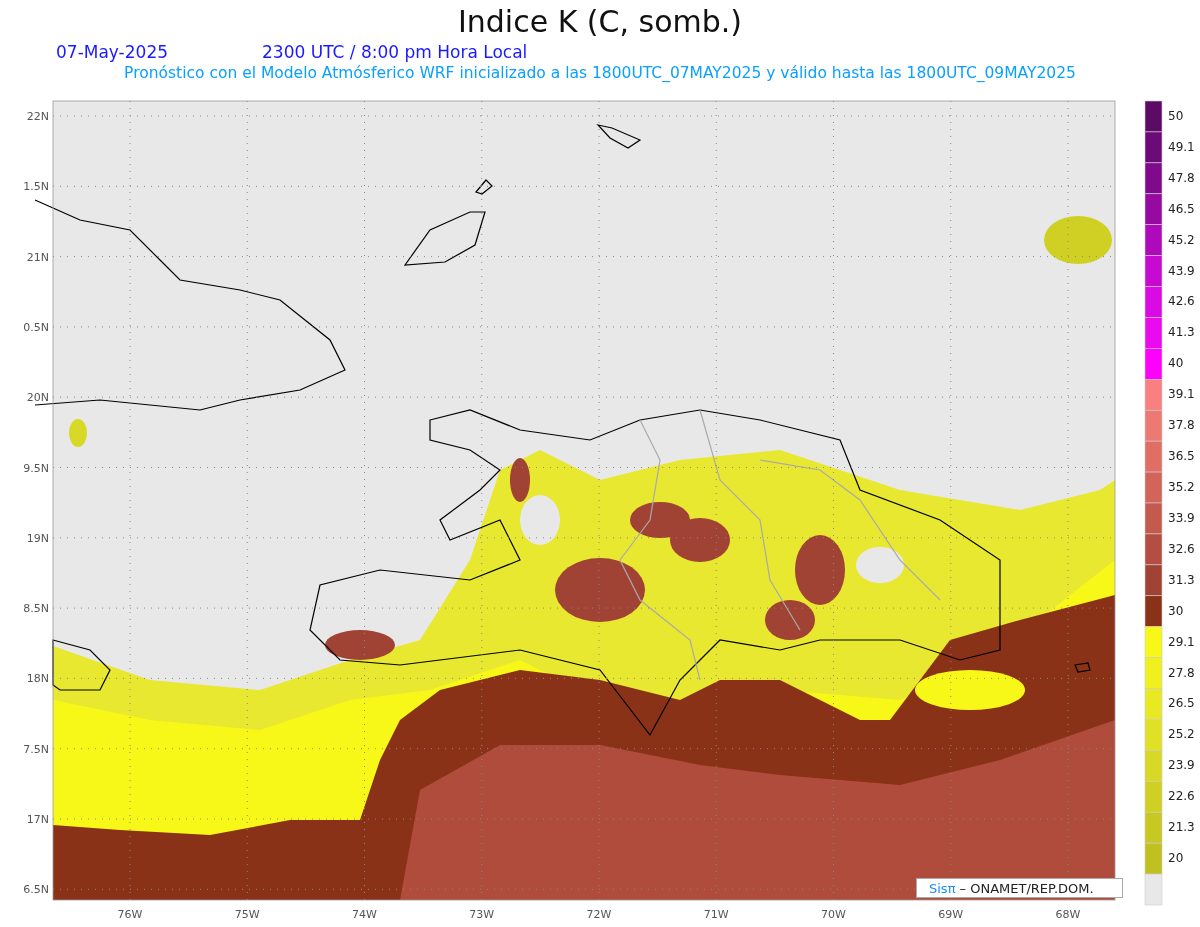 This screenshot has width=1200, height=927. I want to click on axis-label: 73W, so click(482, 914).